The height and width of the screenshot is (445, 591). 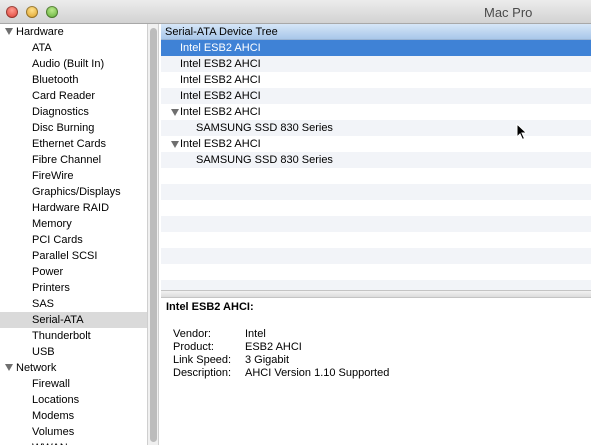 I want to click on sidebar-scroll-thumb, so click(x=153, y=235).